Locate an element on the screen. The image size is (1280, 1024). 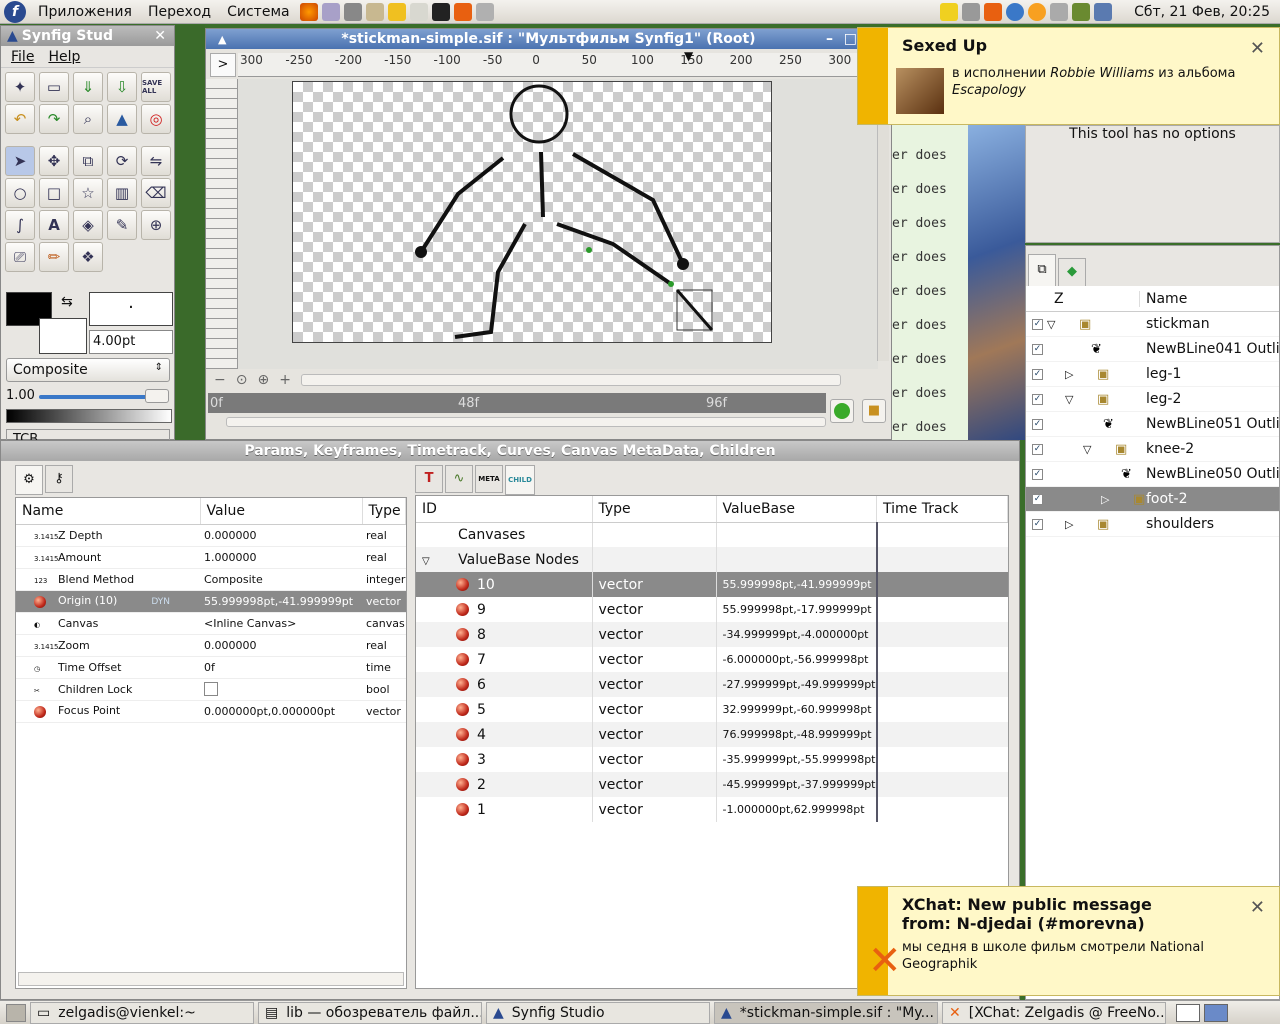
column-header-id: ID is located at coordinates (504, 509).